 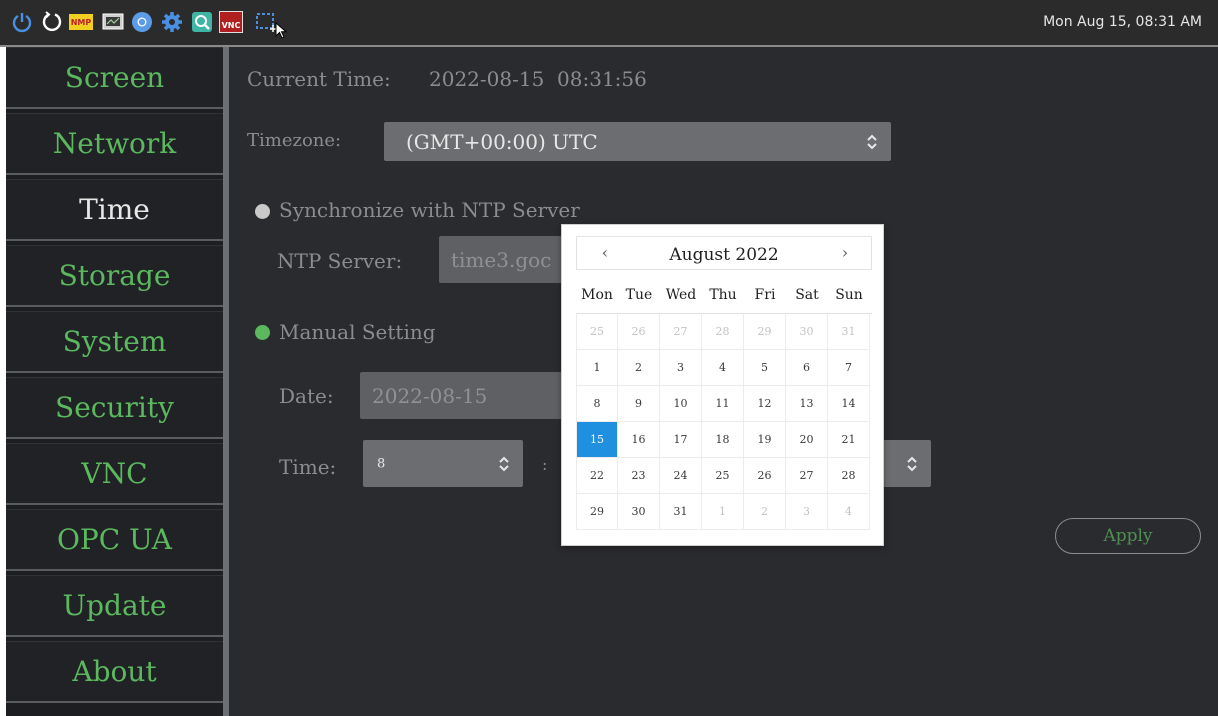 I want to click on sidebar-item-about: About, so click(x=114, y=672).